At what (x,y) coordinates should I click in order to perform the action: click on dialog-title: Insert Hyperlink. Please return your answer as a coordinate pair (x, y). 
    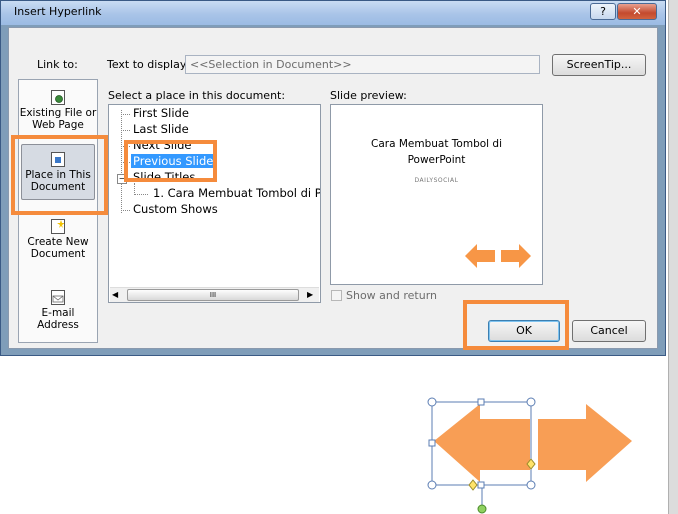
    Looking at the image, I should click on (58, 11).